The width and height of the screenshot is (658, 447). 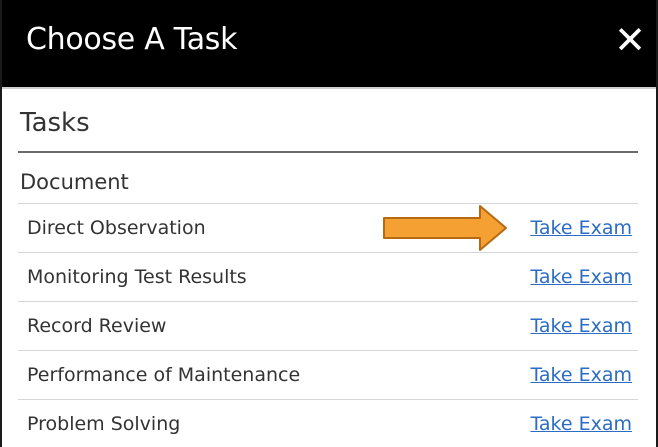 What do you see at coordinates (55, 123) in the screenshot?
I see `tasks-heading: Tasks` at bounding box center [55, 123].